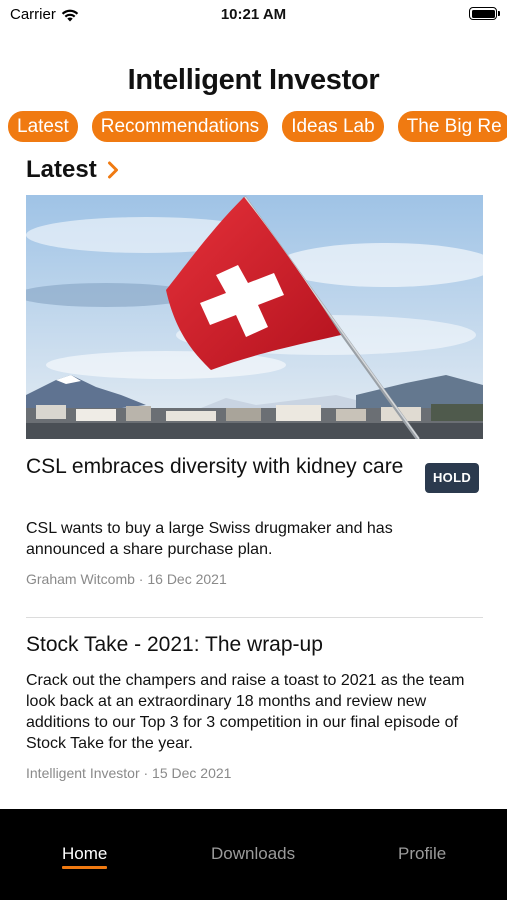 The height and width of the screenshot is (900, 507). What do you see at coordinates (85, 867) in the screenshot?
I see `active-tab-indicator` at bounding box center [85, 867].